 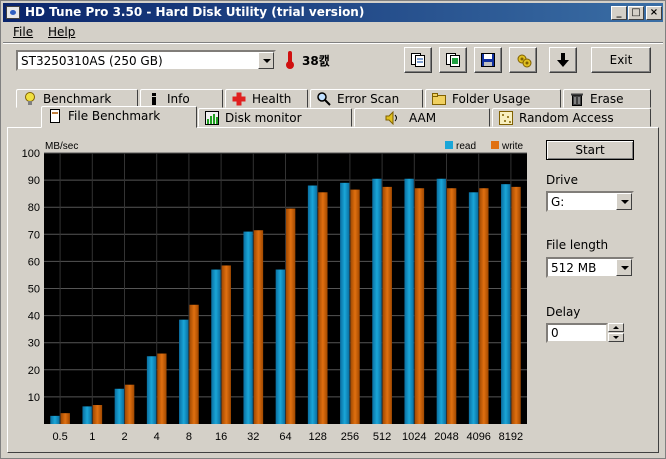 What do you see at coordinates (34, 235) in the screenshot?
I see `y-tick-label: 70` at bounding box center [34, 235].